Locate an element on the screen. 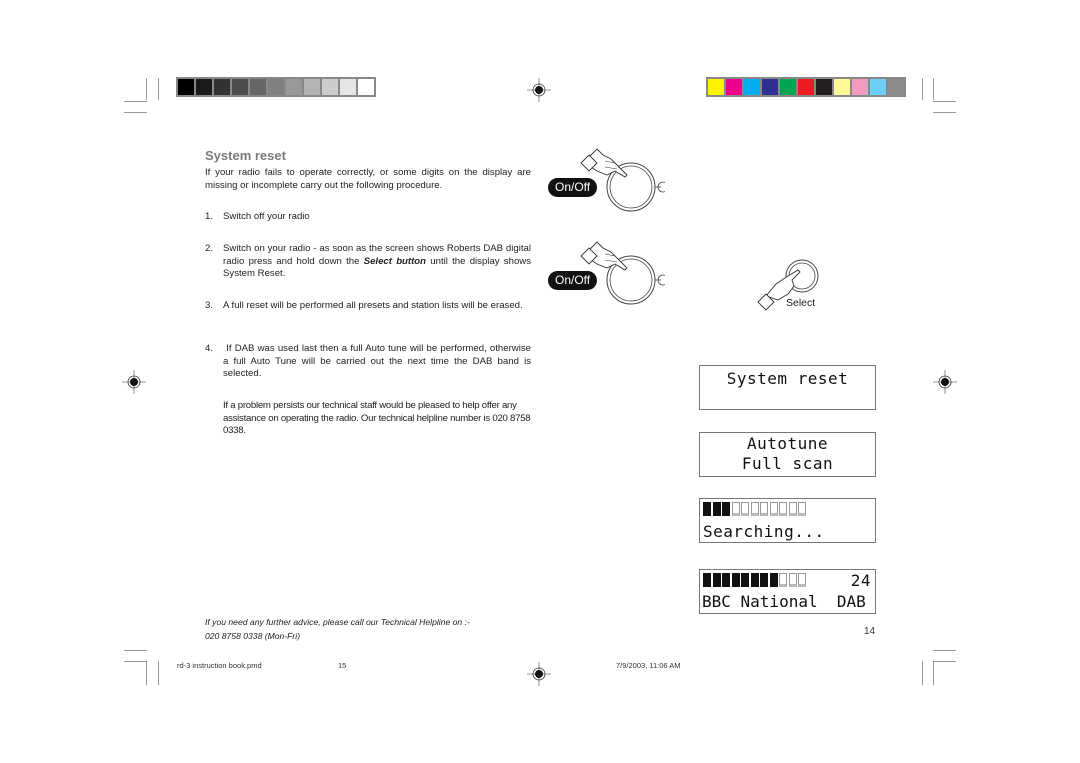 This screenshot has height=763, width=1080. select-button-label: Select is located at coordinates (801, 303).